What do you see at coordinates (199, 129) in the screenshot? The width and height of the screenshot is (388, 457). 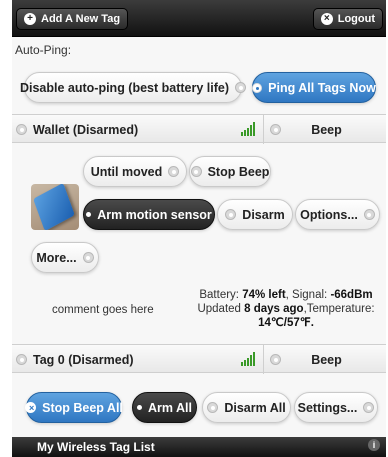 I see `tag-row-wallet: Wallet (Disarmed) Beep` at bounding box center [199, 129].